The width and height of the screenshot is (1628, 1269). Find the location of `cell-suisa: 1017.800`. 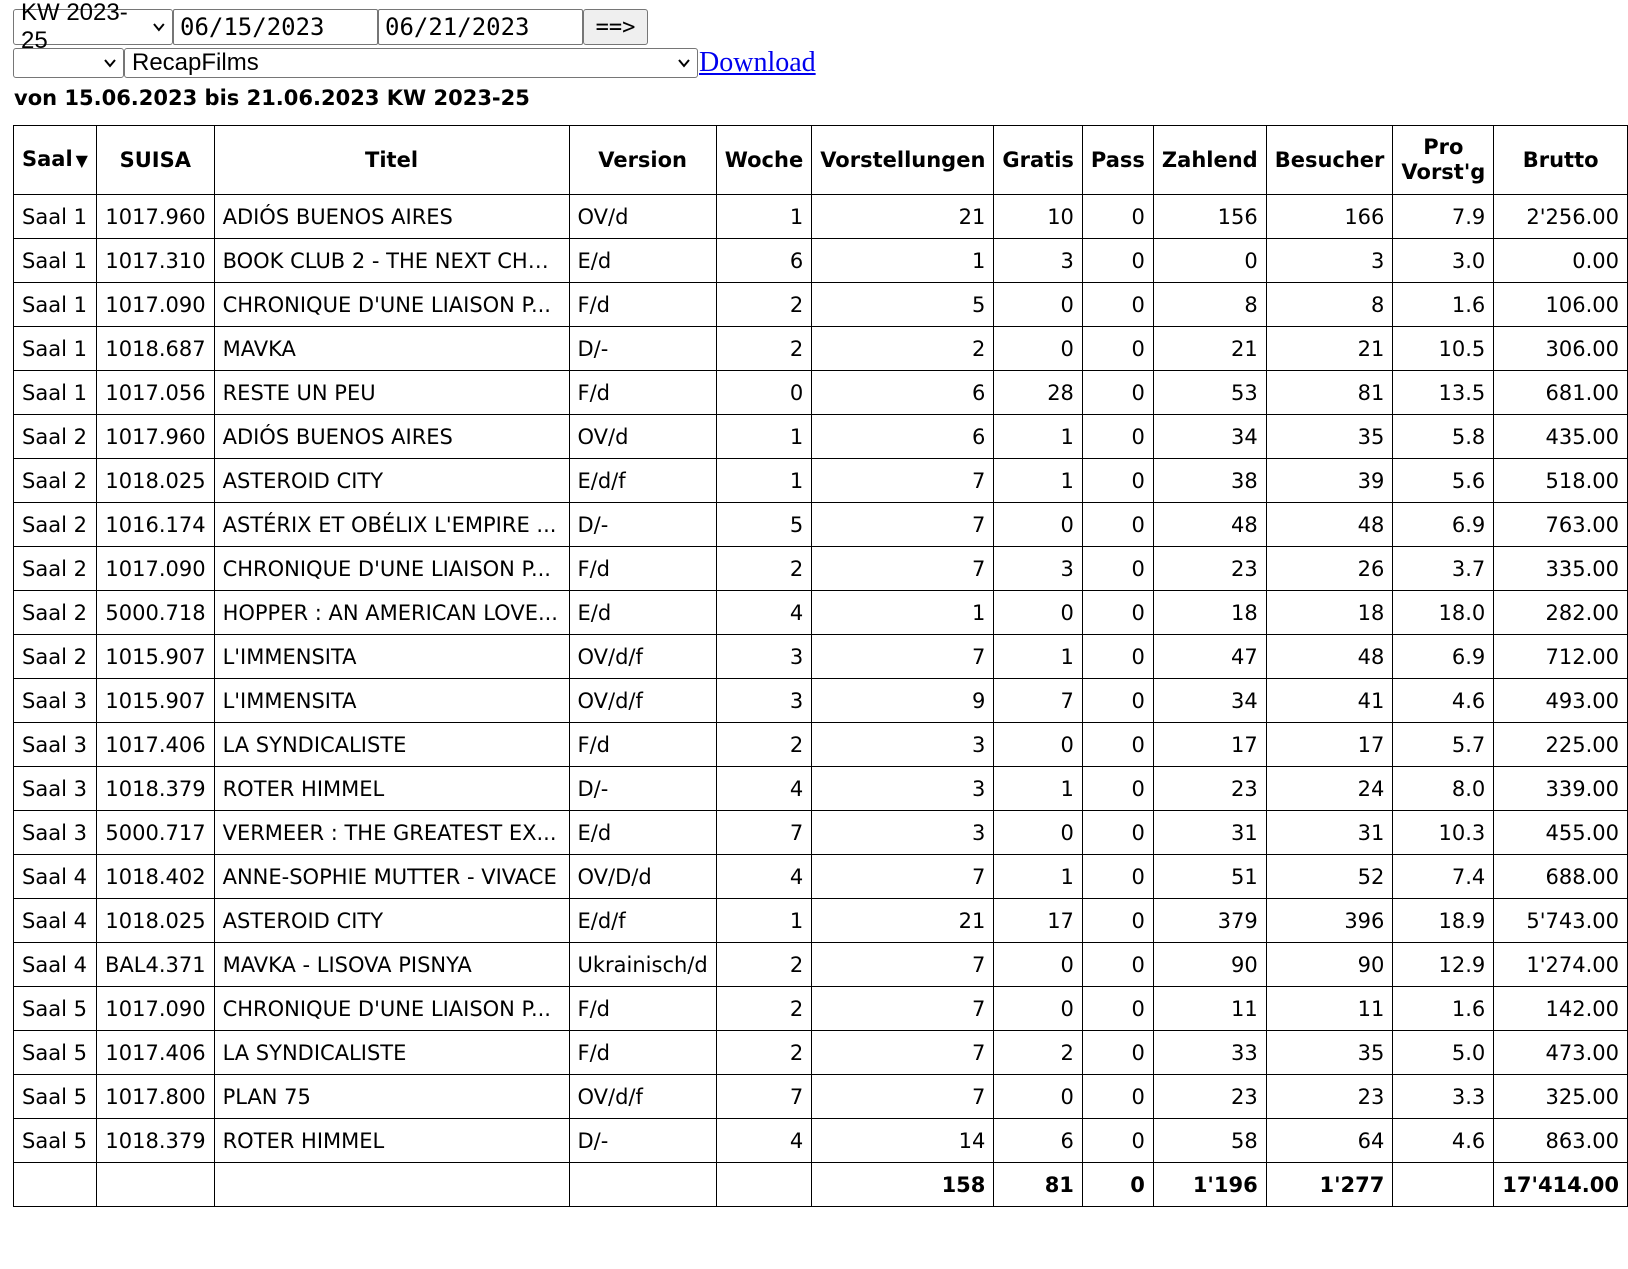

cell-suisa: 1017.800 is located at coordinates (155, 1096).